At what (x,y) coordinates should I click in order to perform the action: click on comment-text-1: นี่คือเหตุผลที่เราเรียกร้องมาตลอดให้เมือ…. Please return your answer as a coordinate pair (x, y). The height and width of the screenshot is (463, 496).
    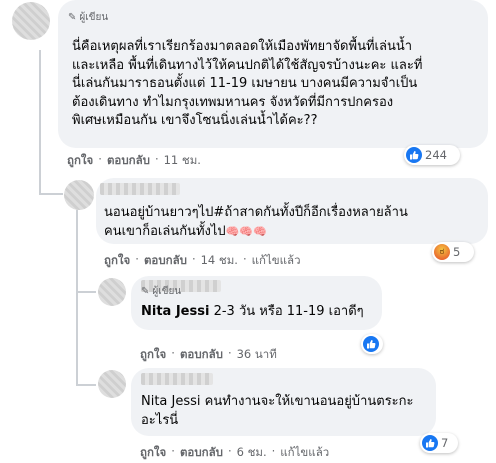
    Looking at the image, I should click on (247, 83).